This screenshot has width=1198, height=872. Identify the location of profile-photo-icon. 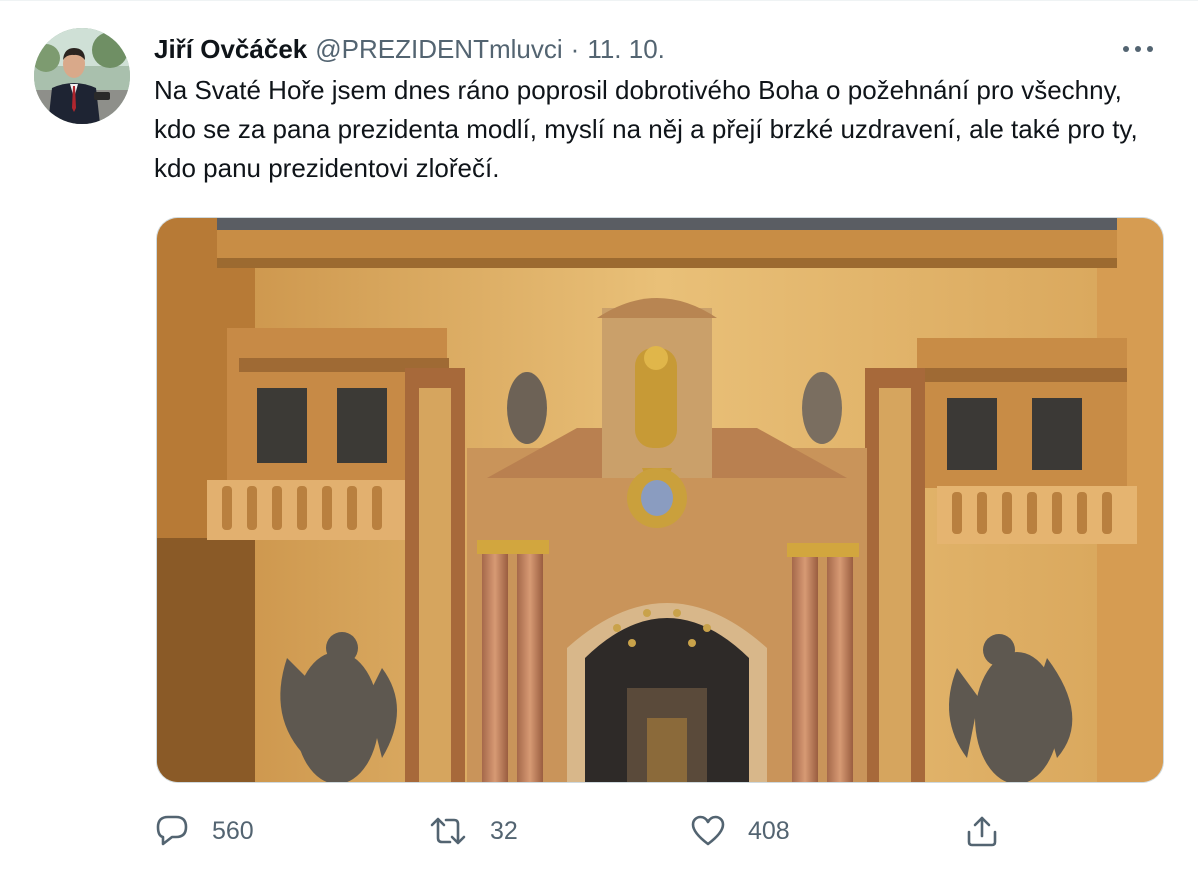
(82, 76).